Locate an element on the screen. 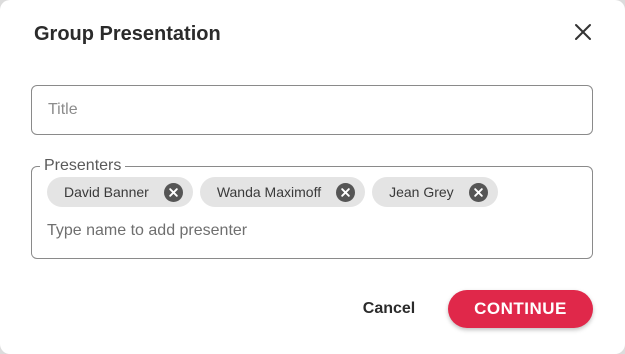 This screenshot has height=354, width=625. presenter-chip: David Banner is located at coordinates (120, 192).